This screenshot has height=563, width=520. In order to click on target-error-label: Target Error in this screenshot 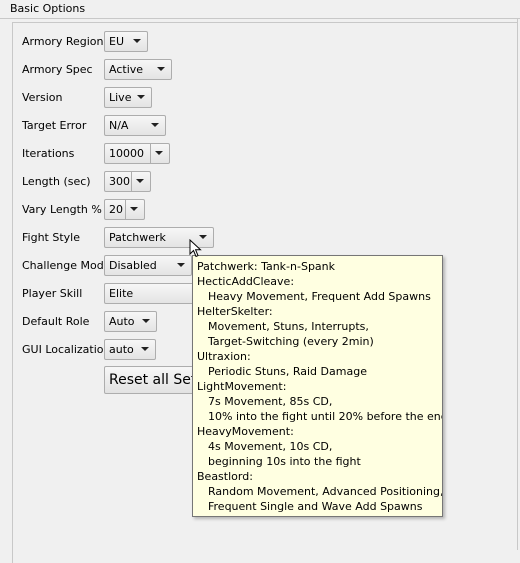, I will do `click(54, 125)`.